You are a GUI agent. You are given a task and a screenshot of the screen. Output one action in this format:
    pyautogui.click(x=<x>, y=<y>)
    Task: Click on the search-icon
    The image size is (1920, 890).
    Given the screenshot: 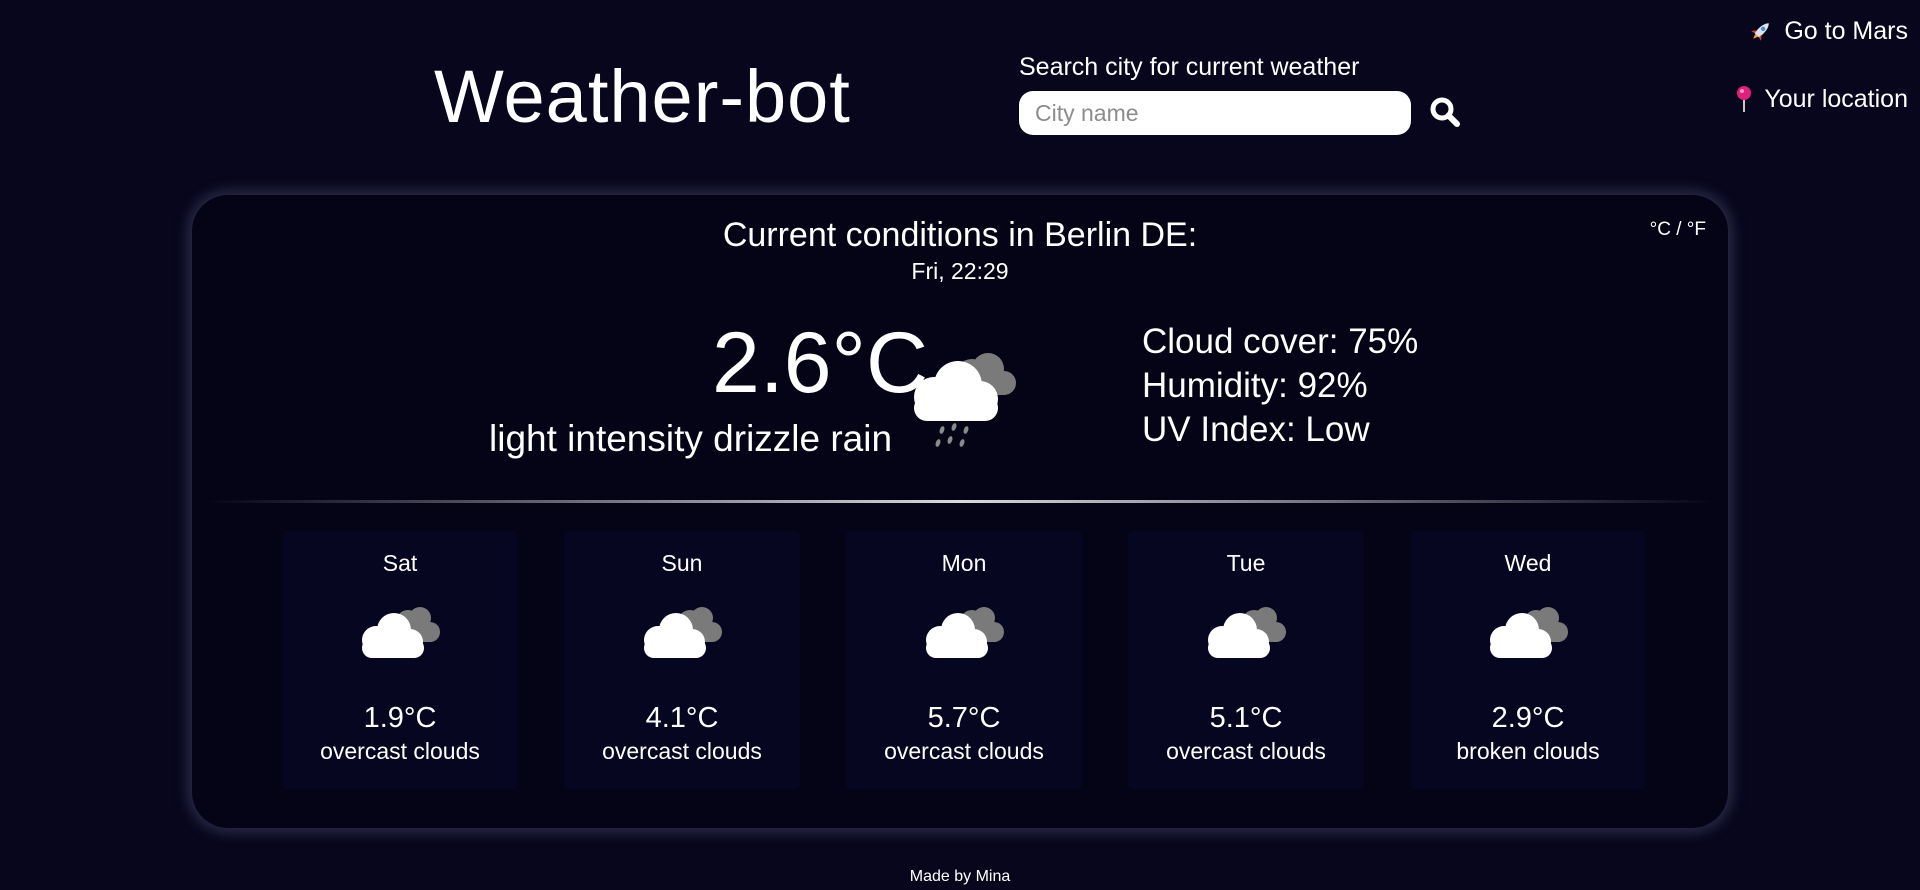 What is the action you would take?
    pyautogui.click(x=1445, y=112)
    